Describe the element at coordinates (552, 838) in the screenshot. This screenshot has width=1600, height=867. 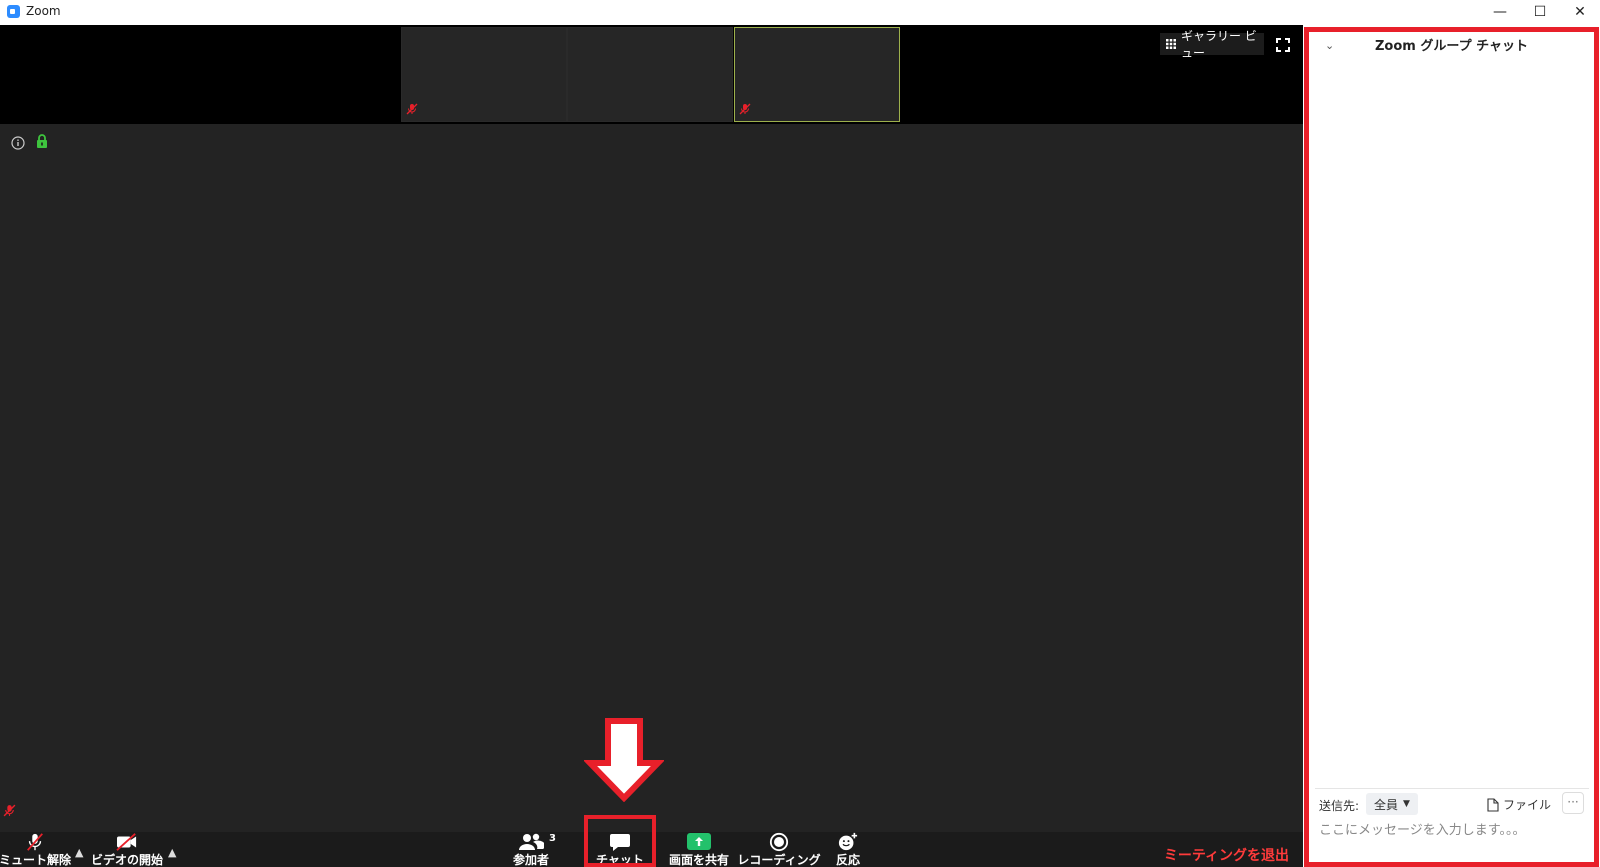
I see `participants-count-badge: 3` at that location.